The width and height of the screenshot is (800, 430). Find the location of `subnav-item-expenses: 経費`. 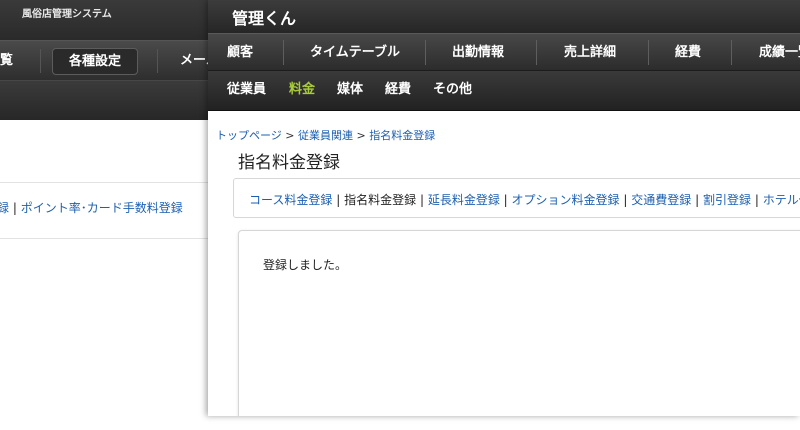

subnav-item-expenses: 経費 is located at coordinates (398, 90).